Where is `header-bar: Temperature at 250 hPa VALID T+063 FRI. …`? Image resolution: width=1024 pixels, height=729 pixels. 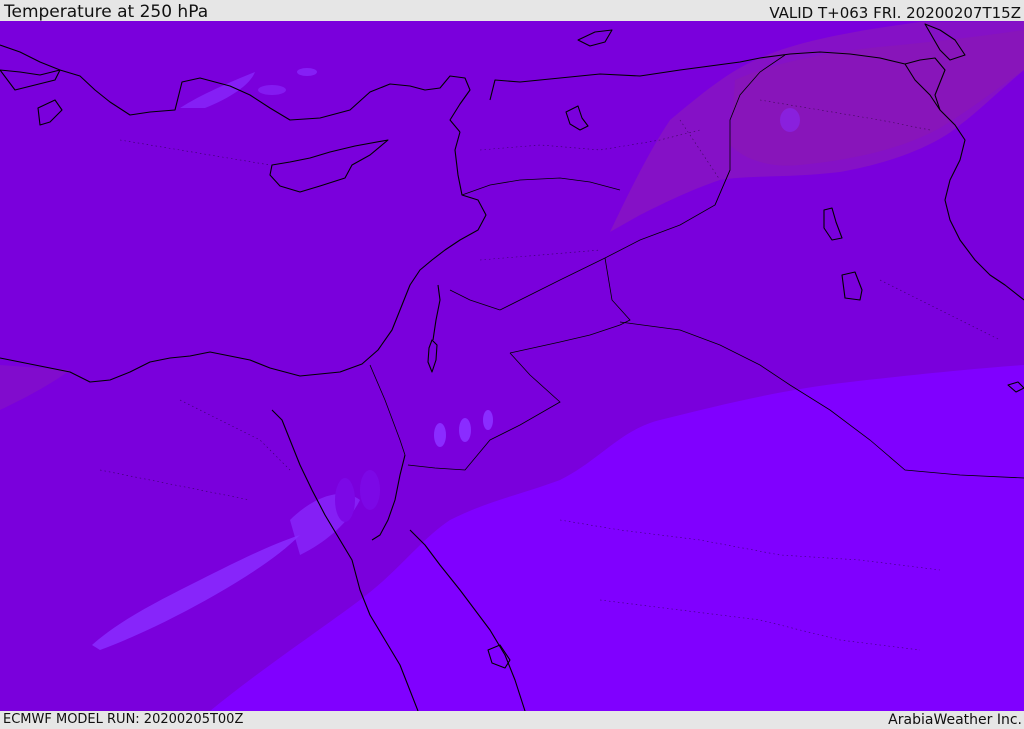
header-bar: Temperature at 250 hPa VALID T+063 FRI. … is located at coordinates (512, 10).